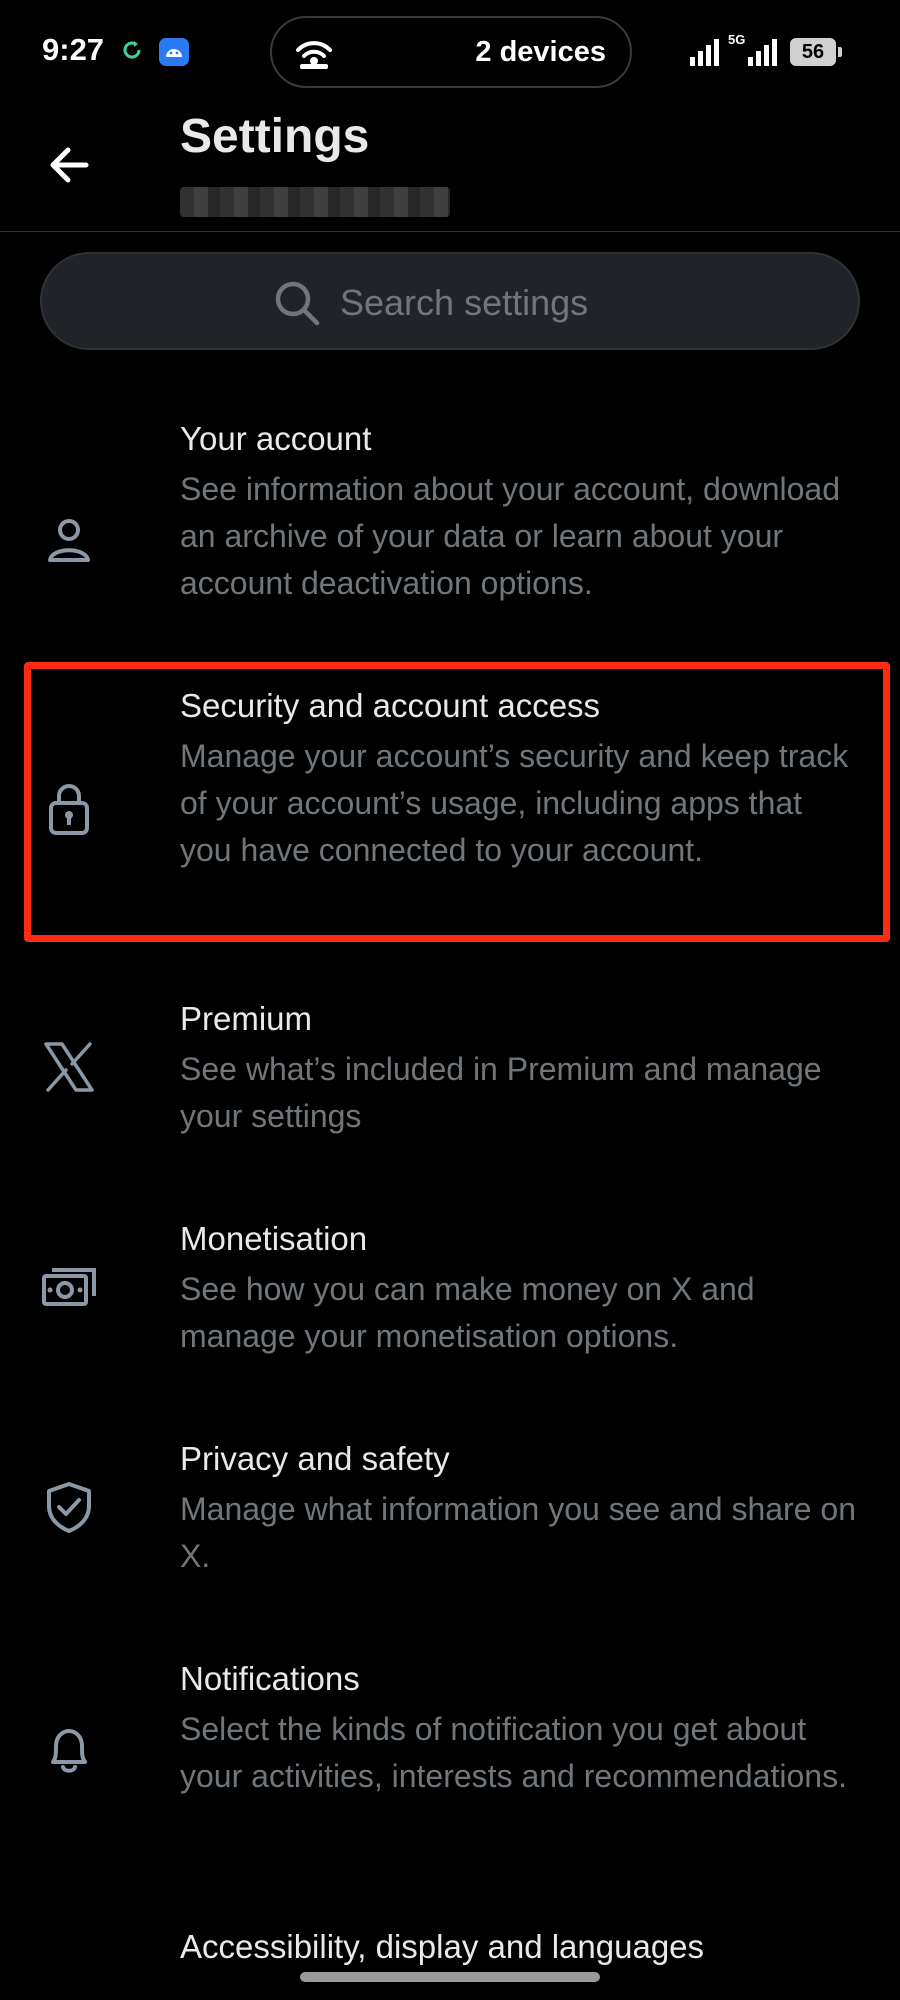 The image size is (900, 2000). I want to click on status-time: 9:27, so click(73, 49).